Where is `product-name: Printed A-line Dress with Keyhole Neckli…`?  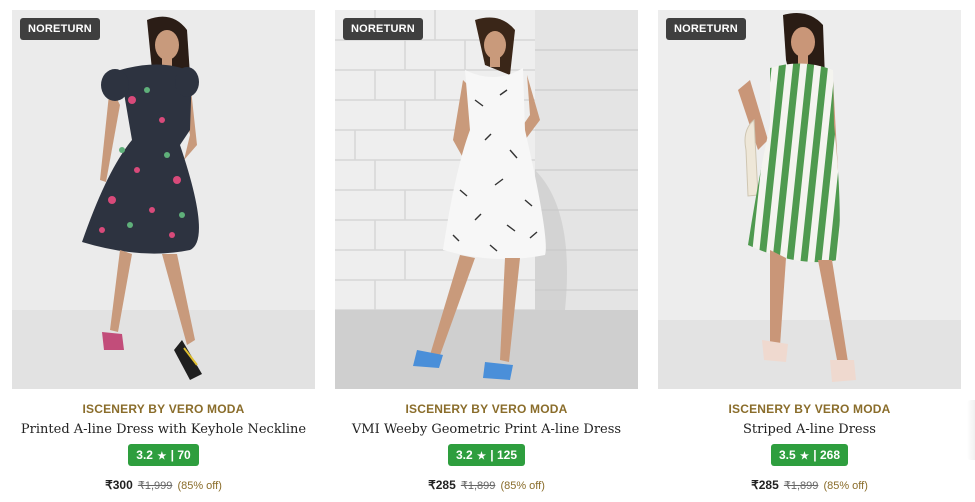 product-name: Printed A-line Dress with Keyhole Neckli… is located at coordinates (163, 429).